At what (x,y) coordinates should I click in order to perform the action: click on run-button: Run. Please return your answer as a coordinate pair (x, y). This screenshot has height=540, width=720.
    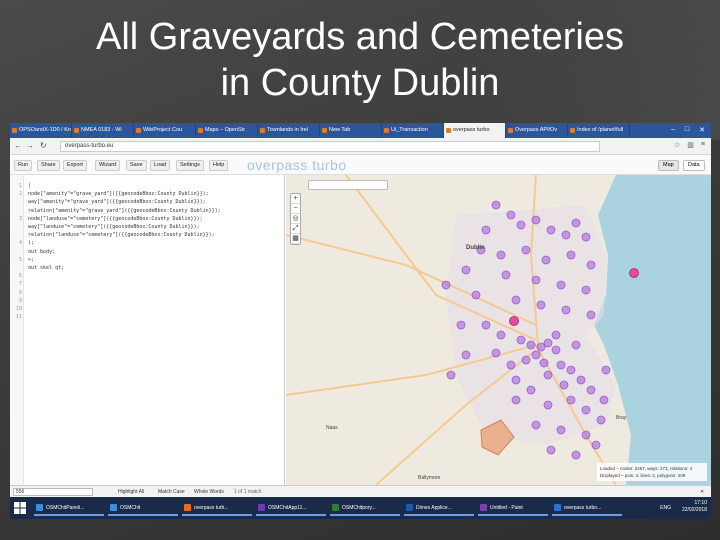
    Looking at the image, I should click on (23, 165).